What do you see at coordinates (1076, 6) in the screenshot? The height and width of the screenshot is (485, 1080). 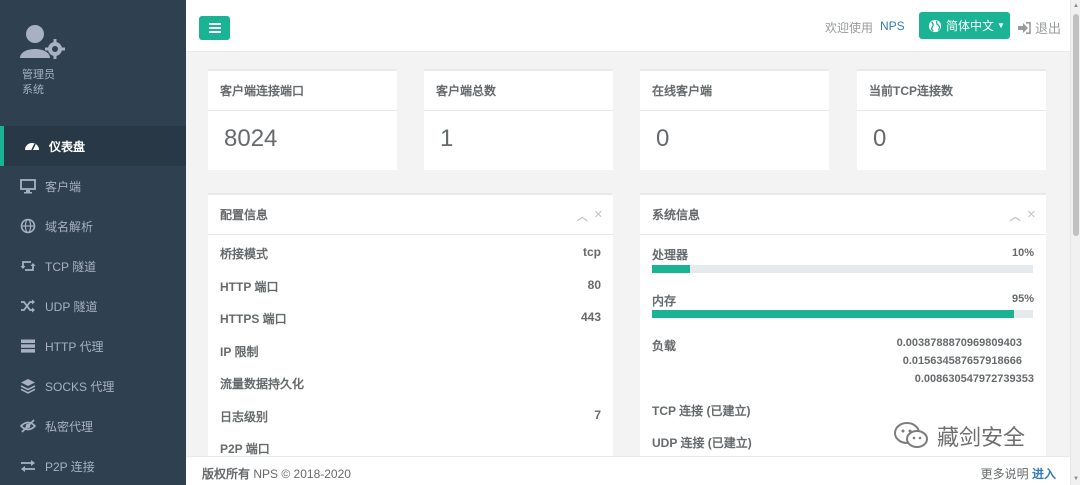 I see `scroll-up-icon: ▲` at bounding box center [1076, 6].